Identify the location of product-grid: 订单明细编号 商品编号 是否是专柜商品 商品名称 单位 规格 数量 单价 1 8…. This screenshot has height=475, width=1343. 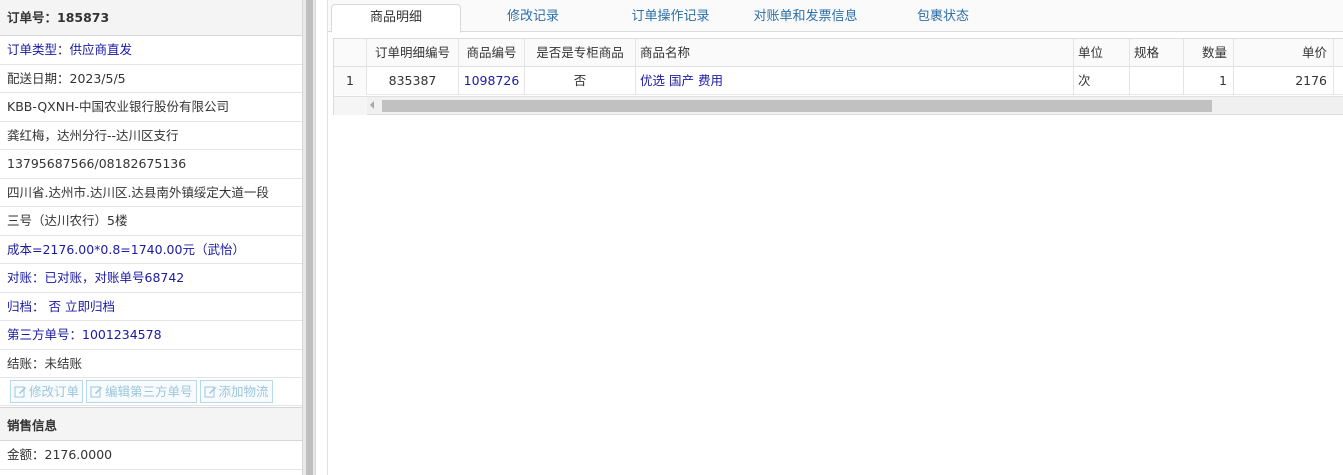
(838, 76).